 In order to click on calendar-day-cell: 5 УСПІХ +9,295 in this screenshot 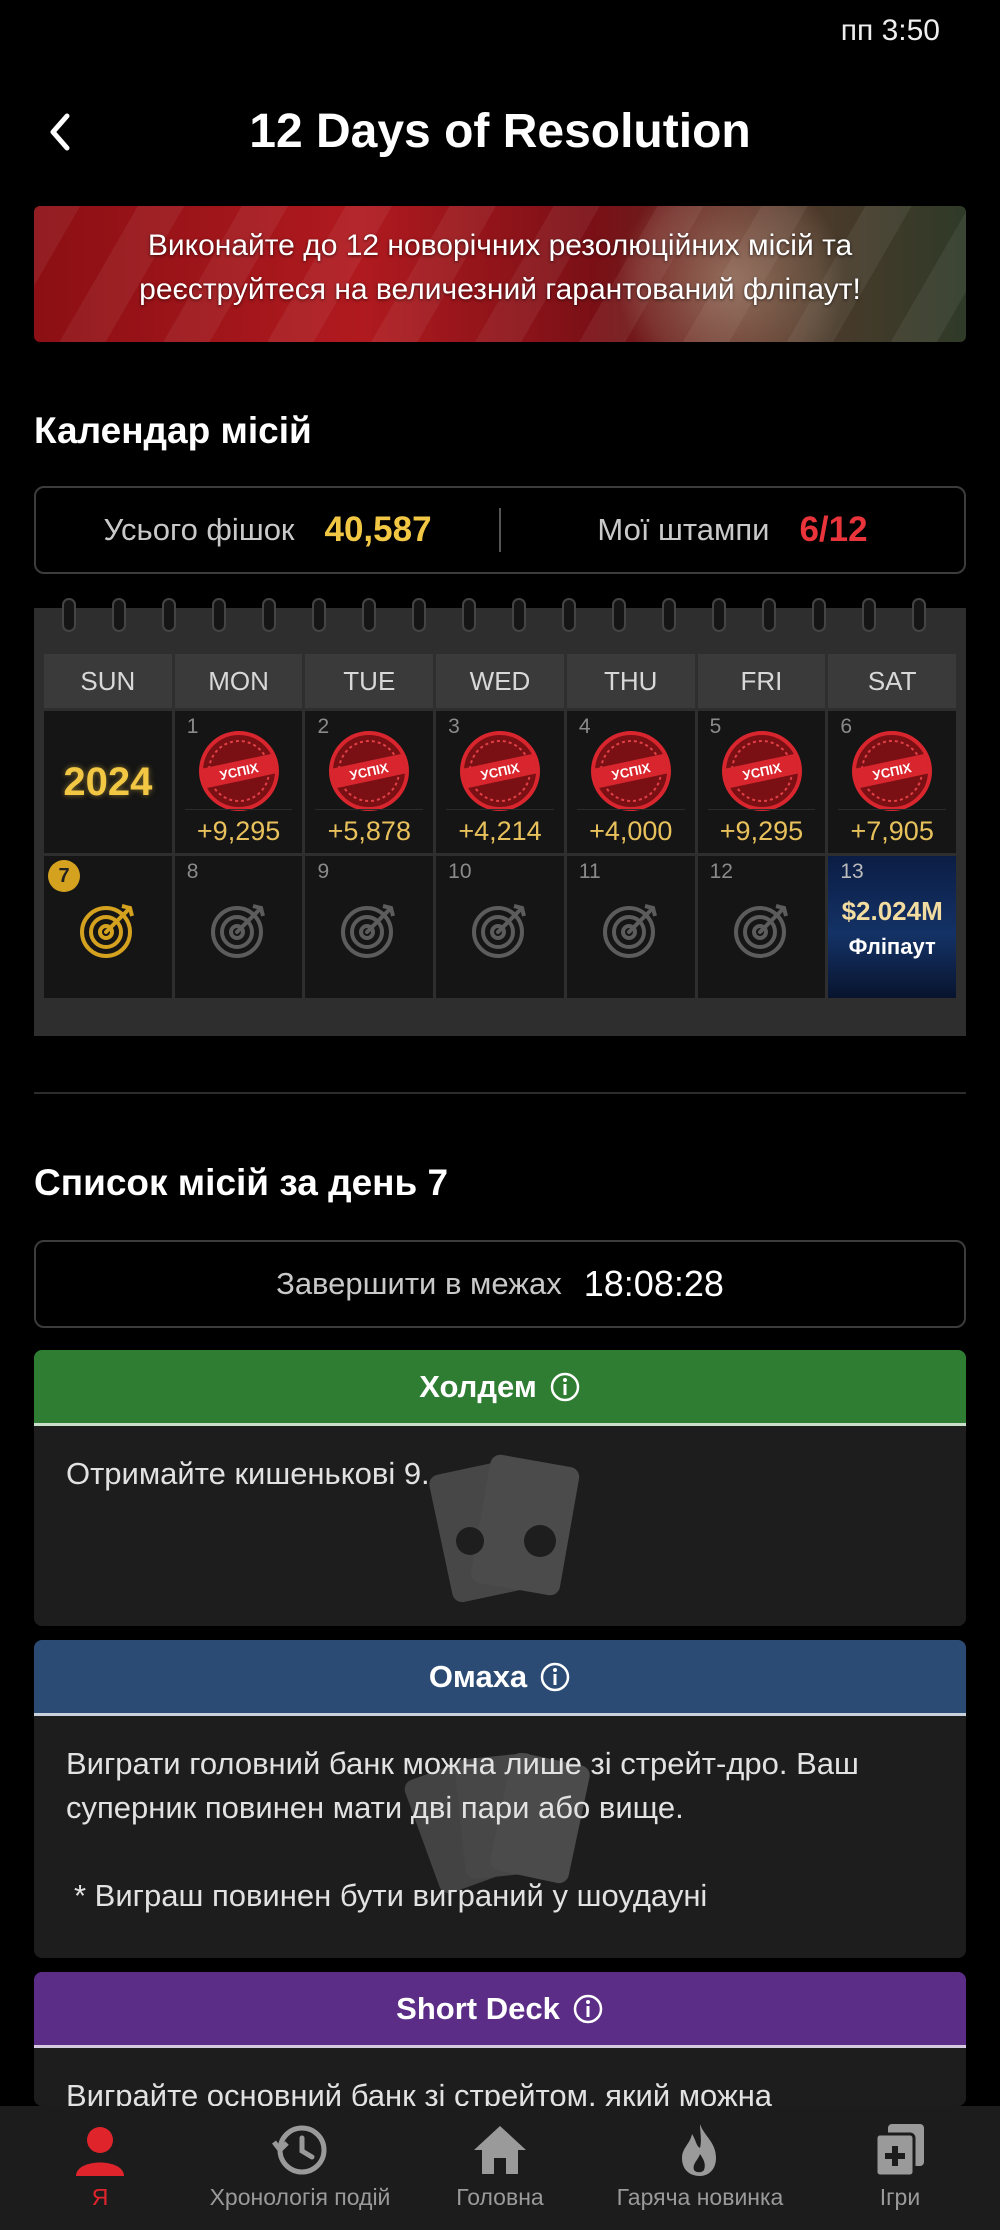, I will do `click(761, 782)`.